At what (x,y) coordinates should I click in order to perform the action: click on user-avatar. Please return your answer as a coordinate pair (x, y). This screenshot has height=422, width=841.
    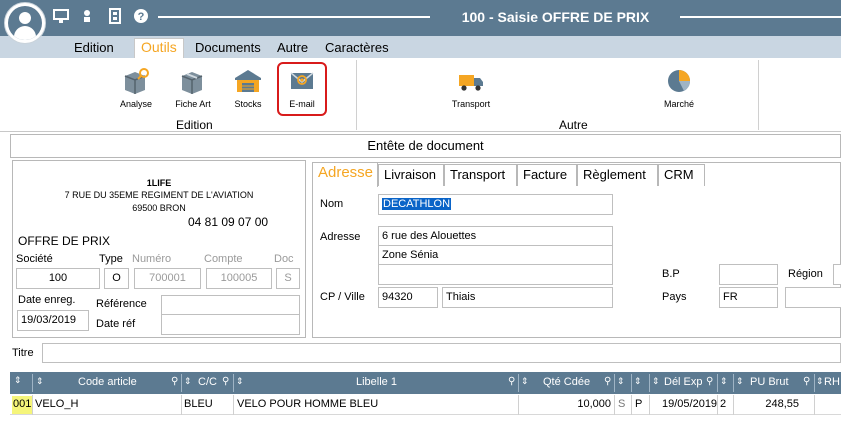
    Looking at the image, I should click on (25, 23).